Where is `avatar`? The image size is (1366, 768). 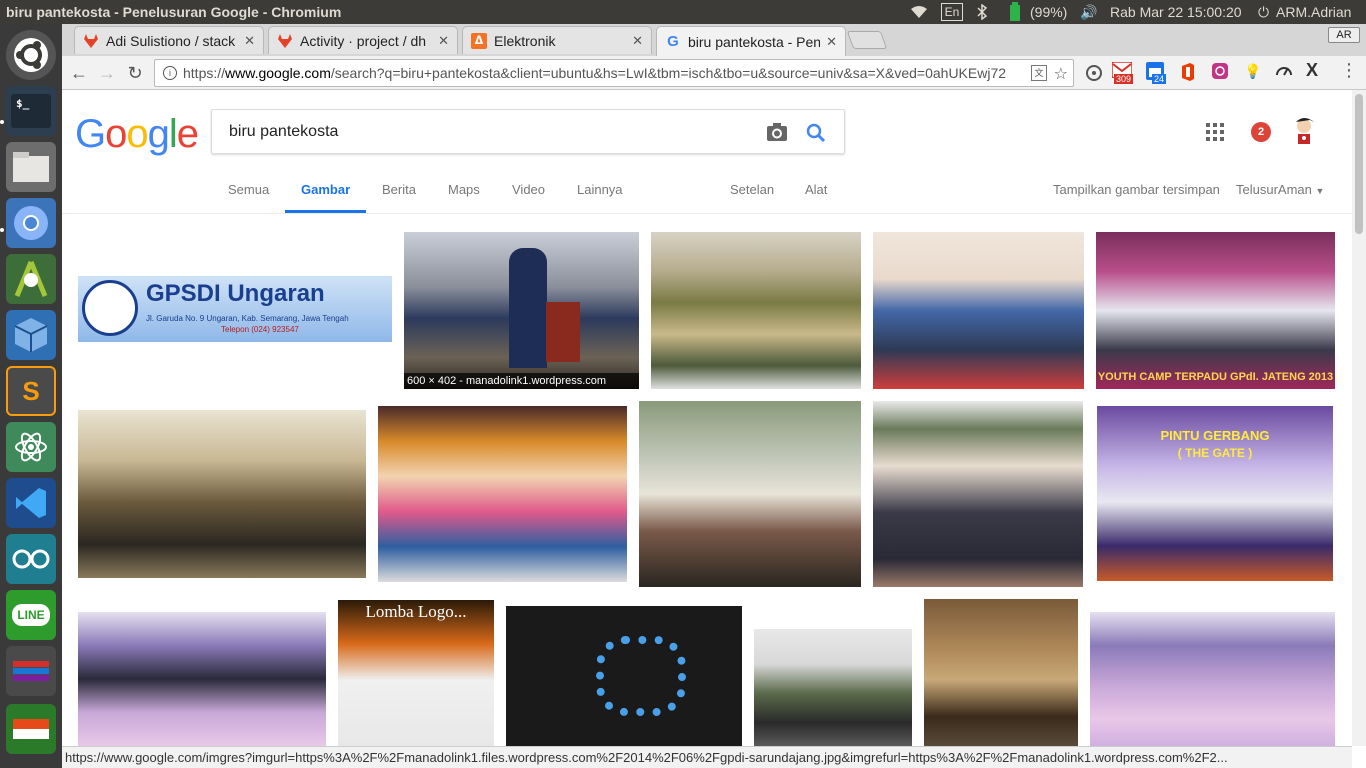
avatar is located at coordinates (1305, 131).